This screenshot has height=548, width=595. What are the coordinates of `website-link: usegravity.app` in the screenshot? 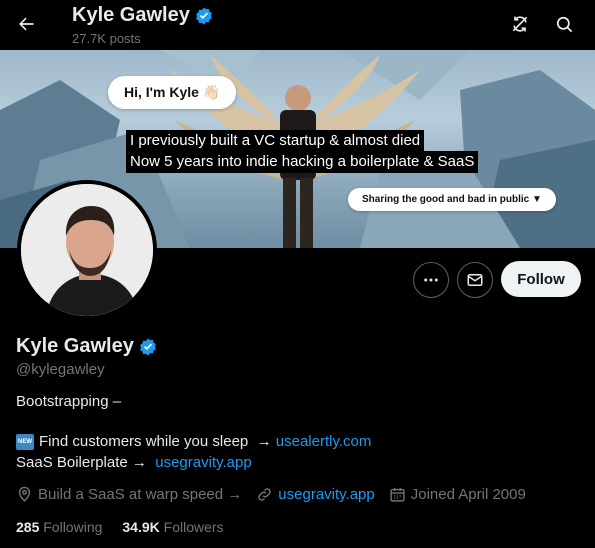 It's located at (326, 494).